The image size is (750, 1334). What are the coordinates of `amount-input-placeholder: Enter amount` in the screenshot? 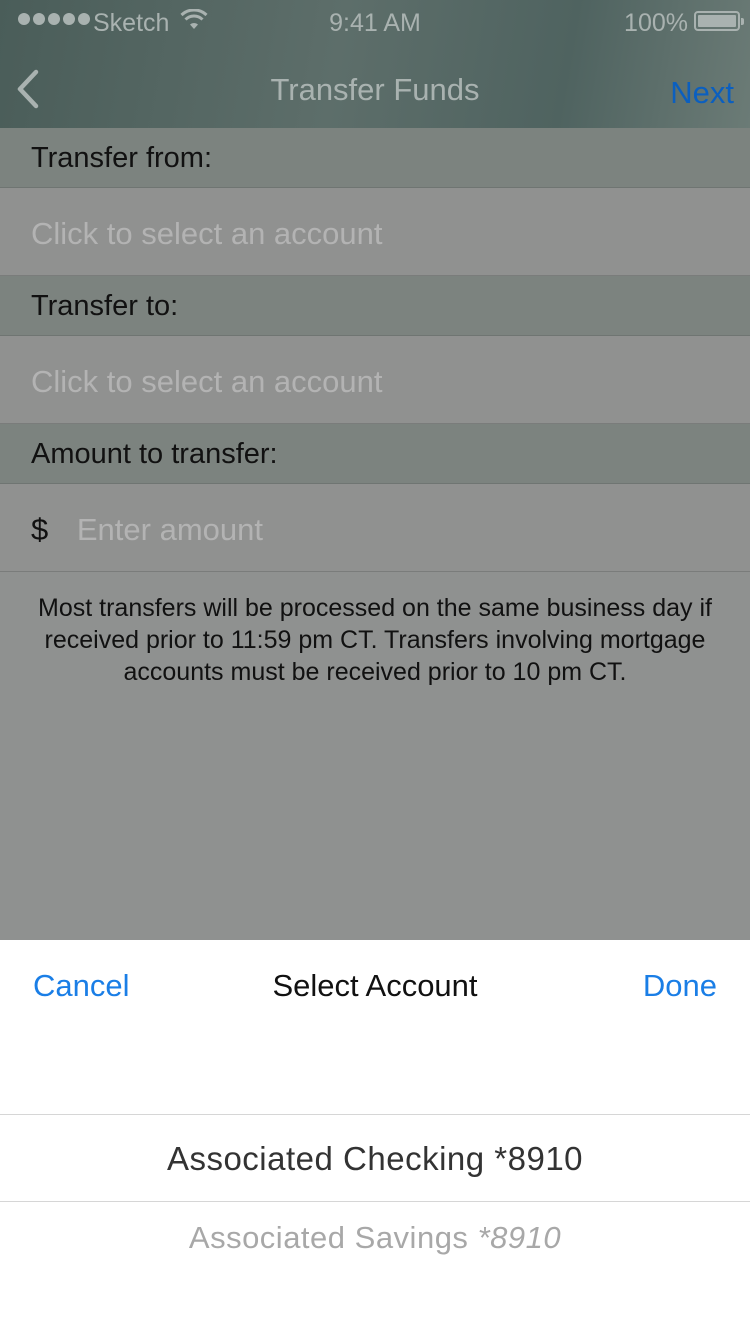 It's located at (169, 529).